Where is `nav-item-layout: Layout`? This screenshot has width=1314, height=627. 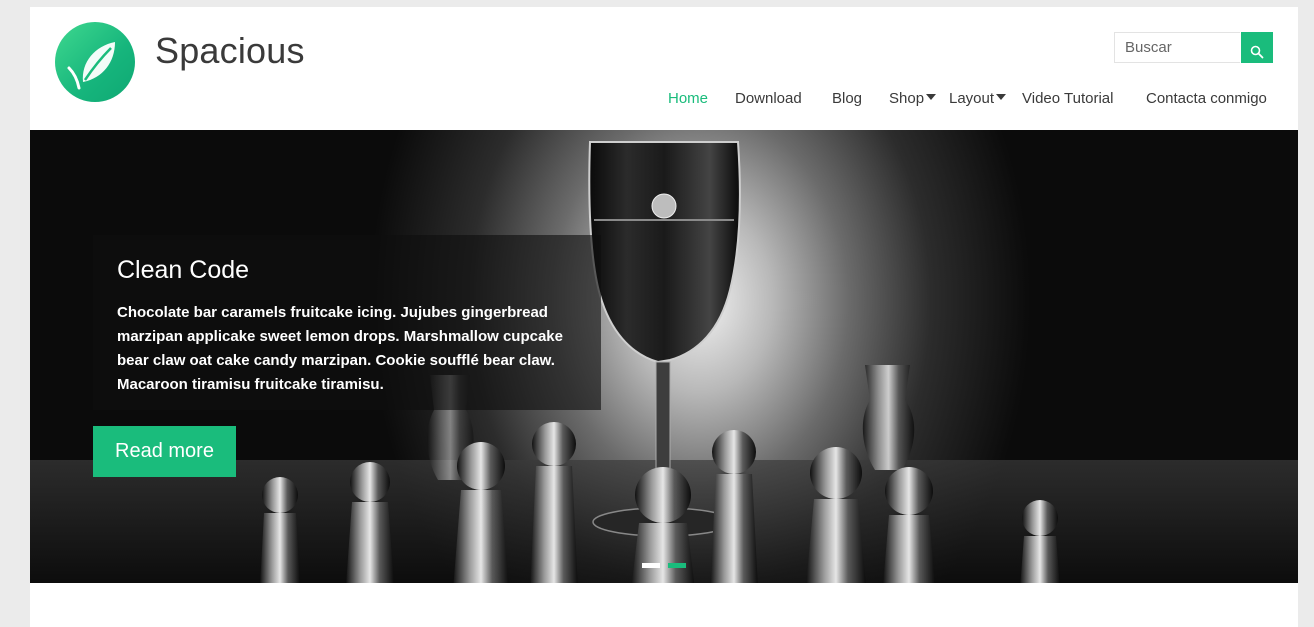
nav-item-layout: Layout is located at coordinates (978, 99).